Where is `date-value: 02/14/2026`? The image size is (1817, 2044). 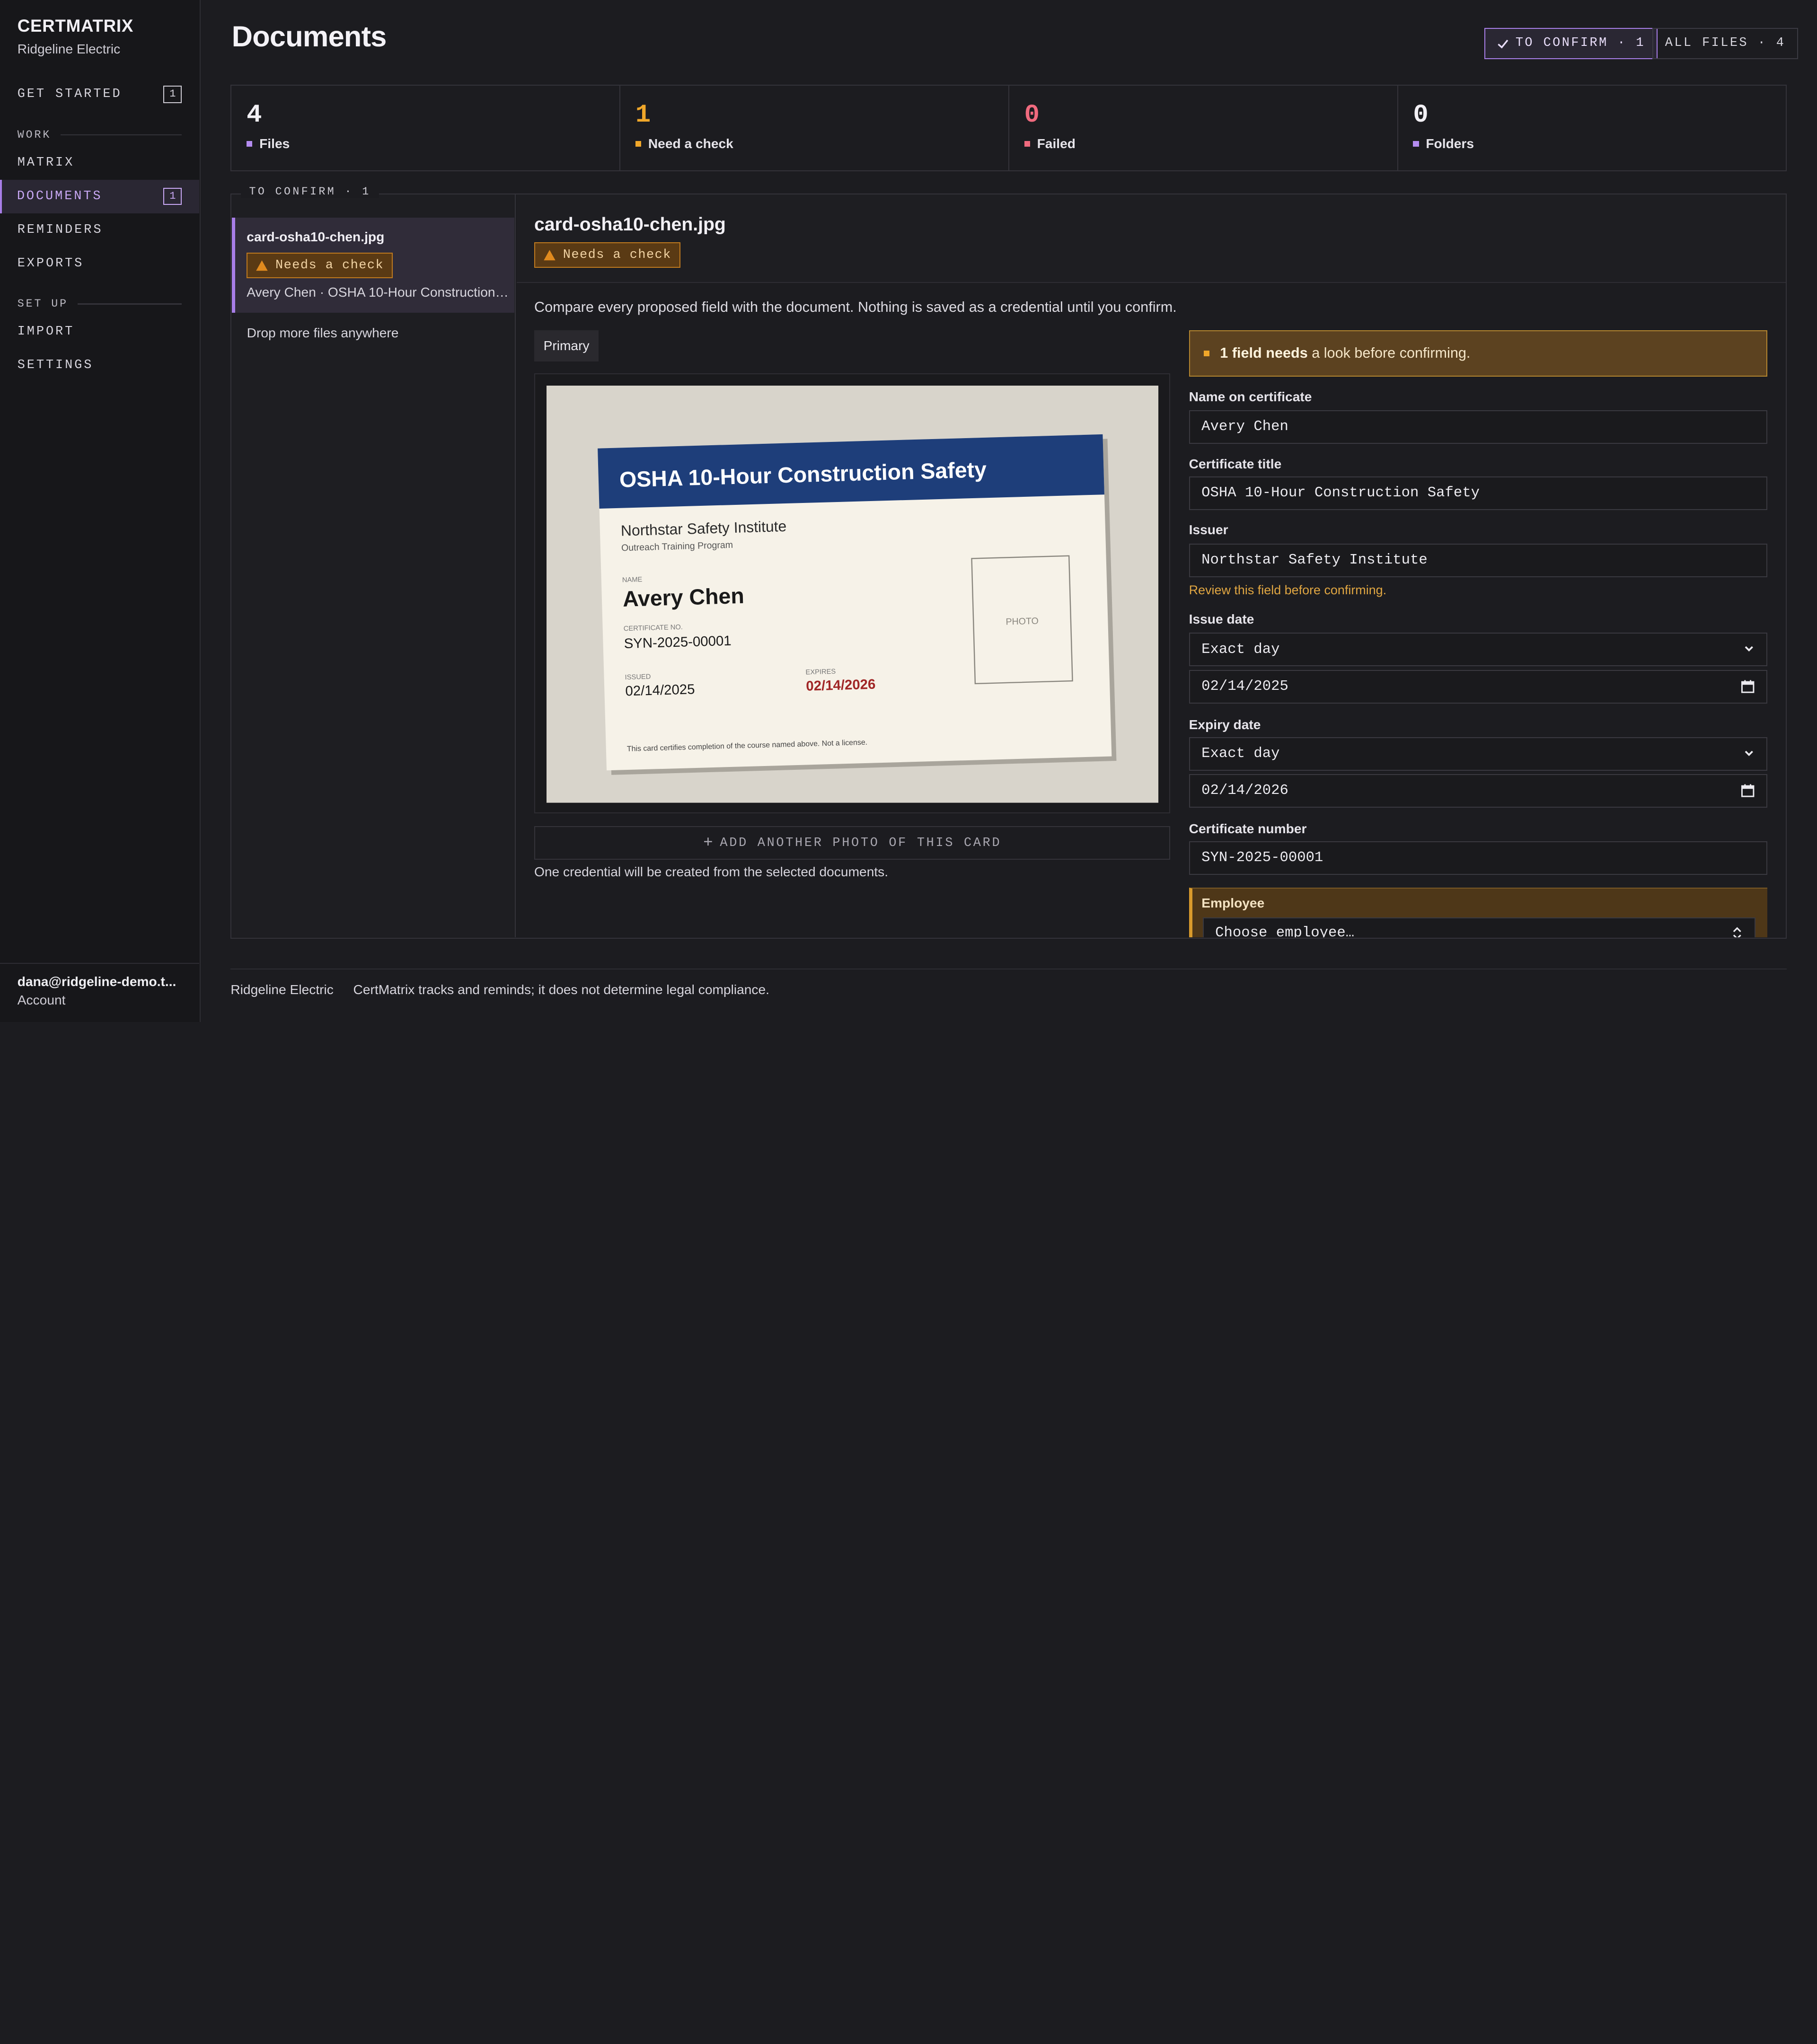
date-value: 02/14/2026 is located at coordinates (1245, 791).